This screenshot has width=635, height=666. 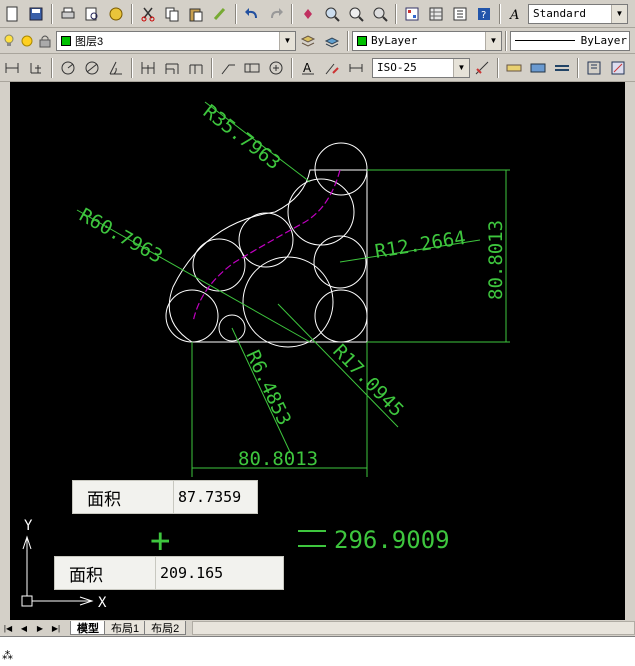 I want to click on zoom-window-icon, so click(x=356, y=14).